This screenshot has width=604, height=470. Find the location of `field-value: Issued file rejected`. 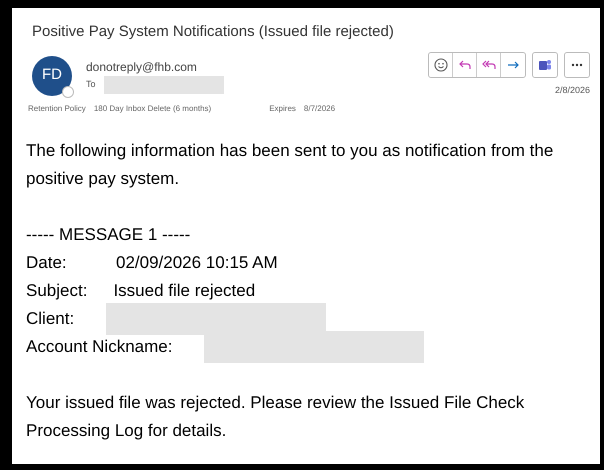

field-value: Issued file rejected is located at coordinates (184, 291).